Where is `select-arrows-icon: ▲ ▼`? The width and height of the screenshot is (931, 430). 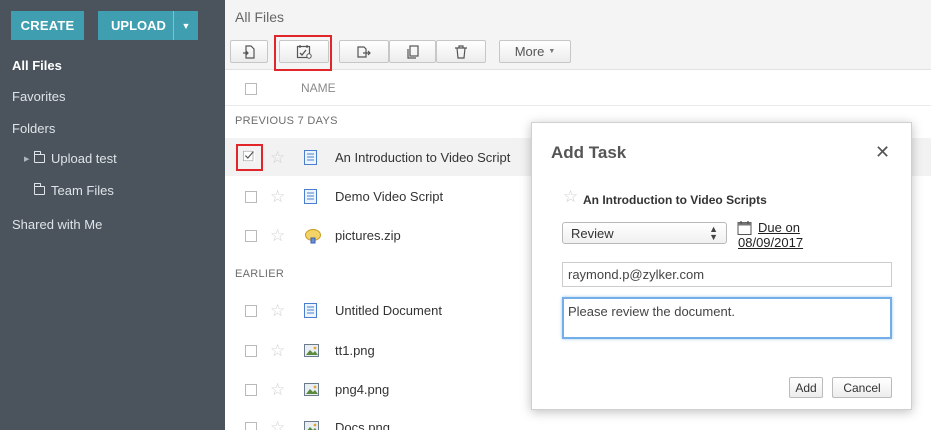
select-arrows-icon: ▲ ▼ is located at coordinates (713, 233).